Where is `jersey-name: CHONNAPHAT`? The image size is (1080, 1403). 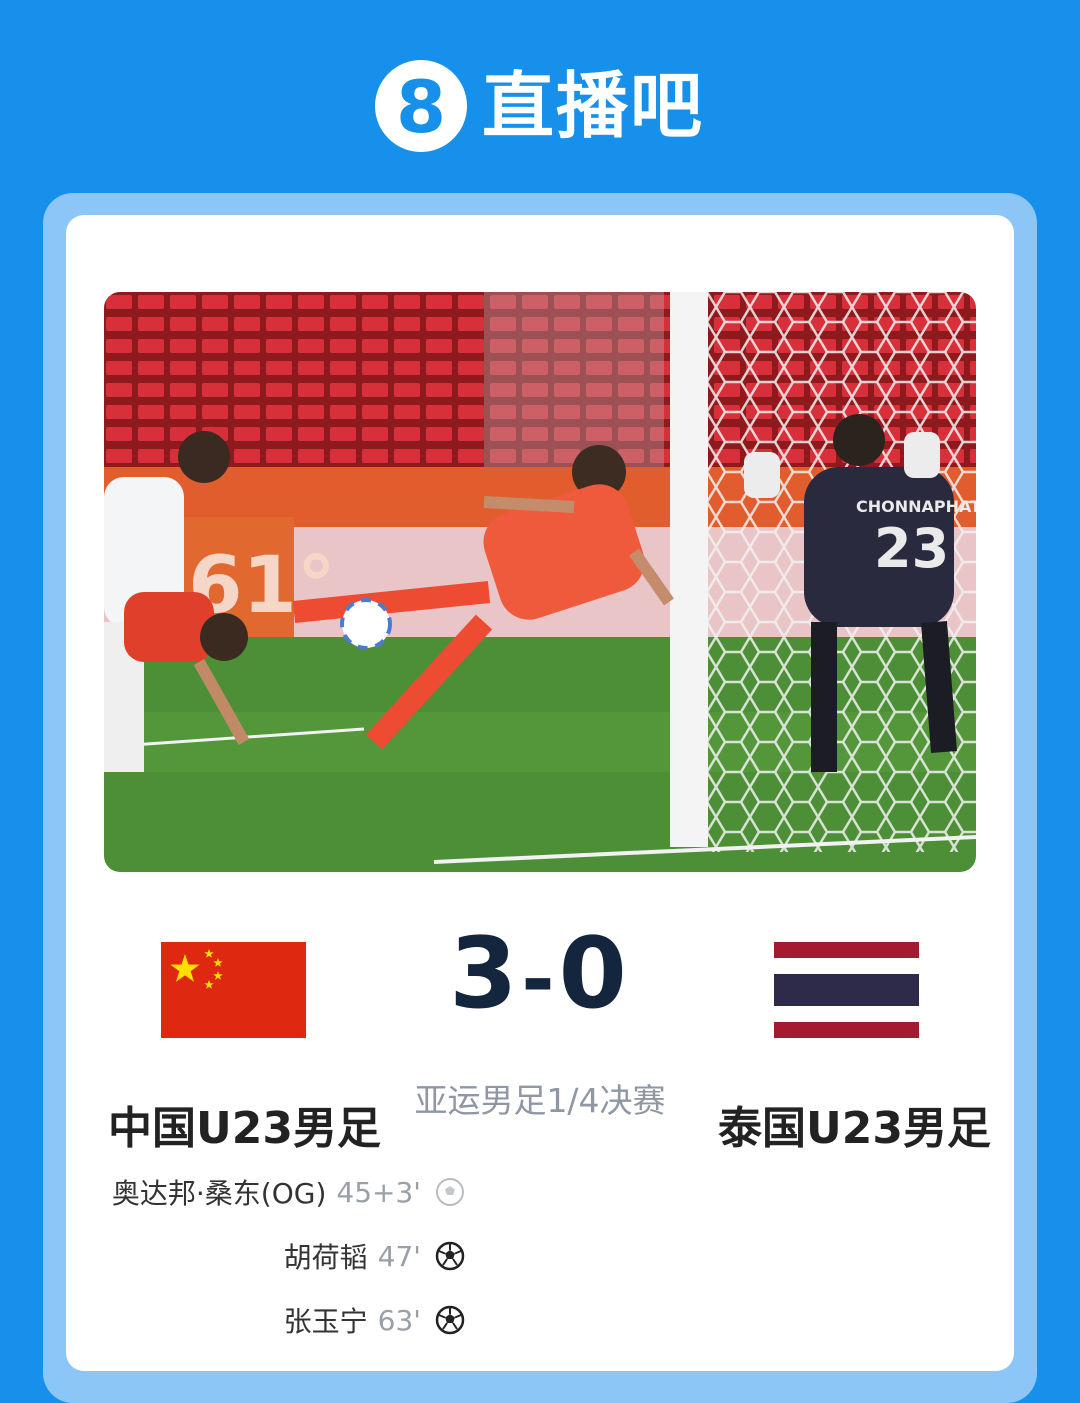 jersey-name: CHONNAPHAT is located at coordinates (916, 506).